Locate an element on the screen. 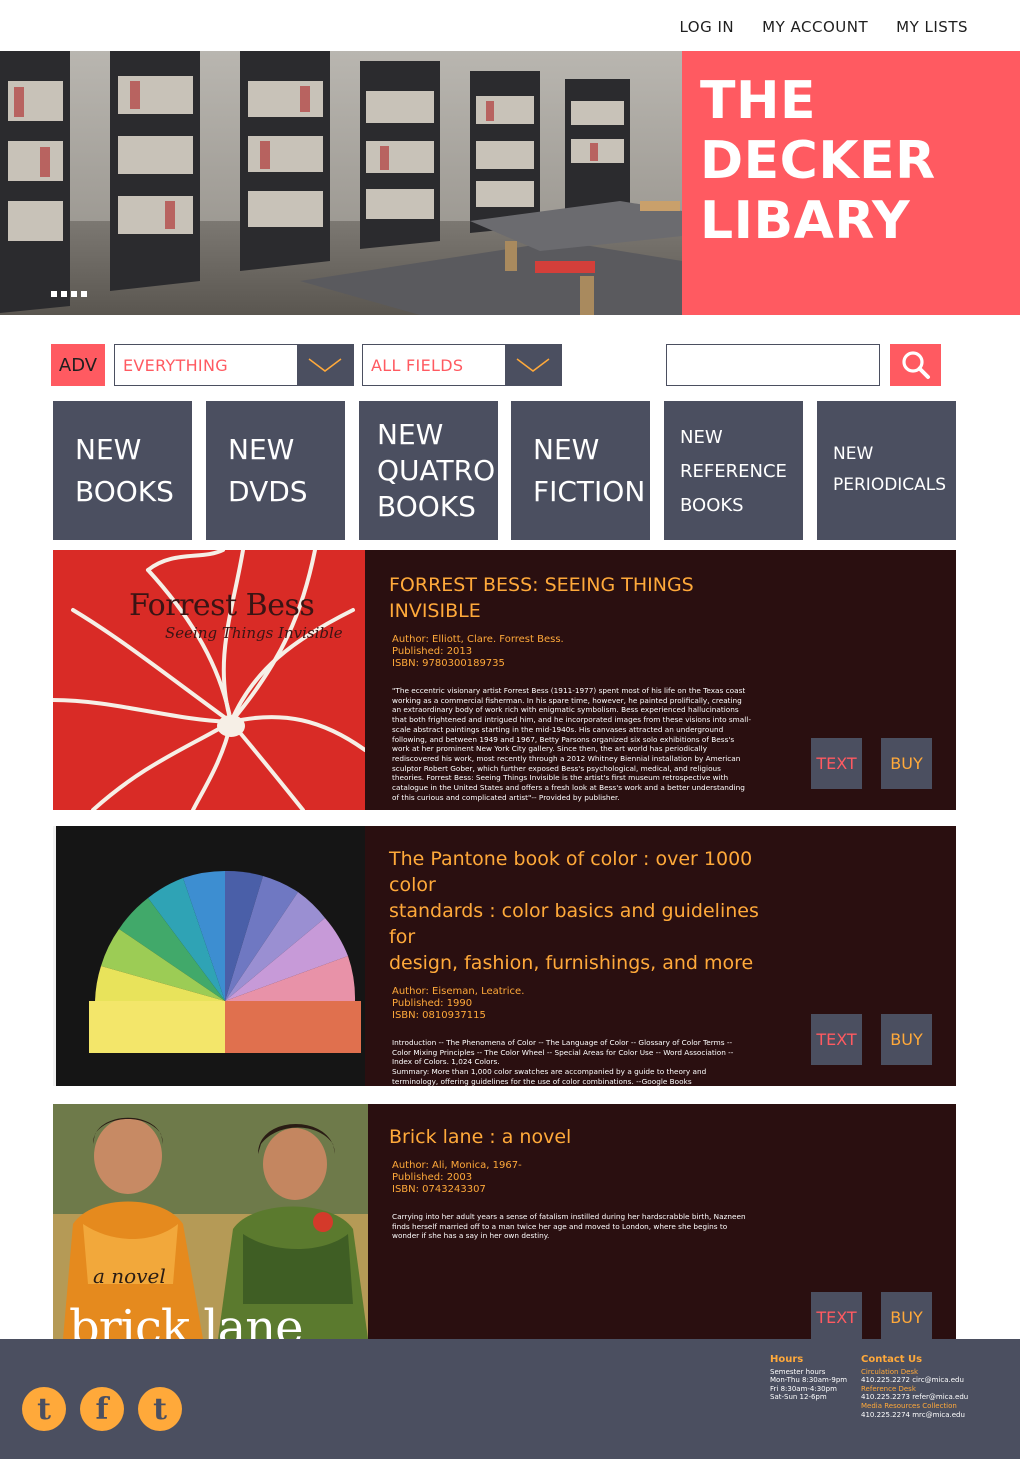  contact-heading: Contact Us is located at coordinates (892, 1359).